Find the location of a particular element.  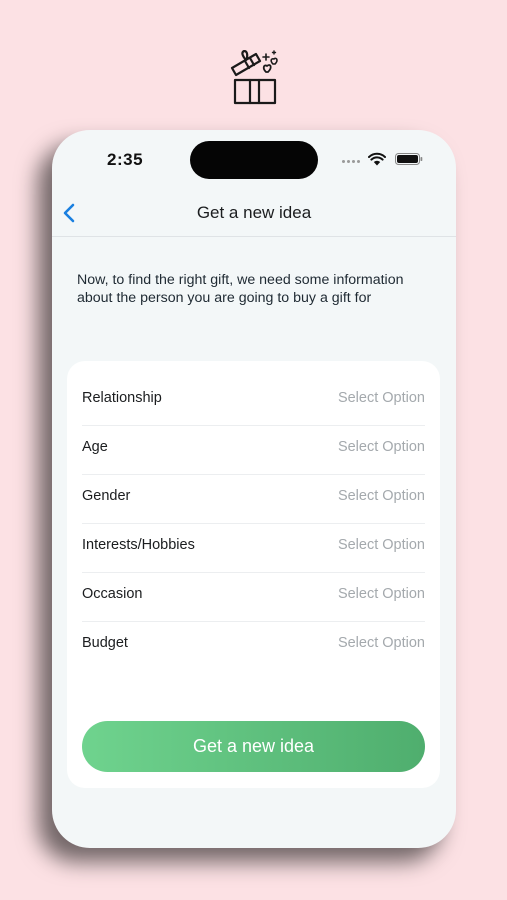

status-bar: 2:35 is located at coordinates (254, 160).